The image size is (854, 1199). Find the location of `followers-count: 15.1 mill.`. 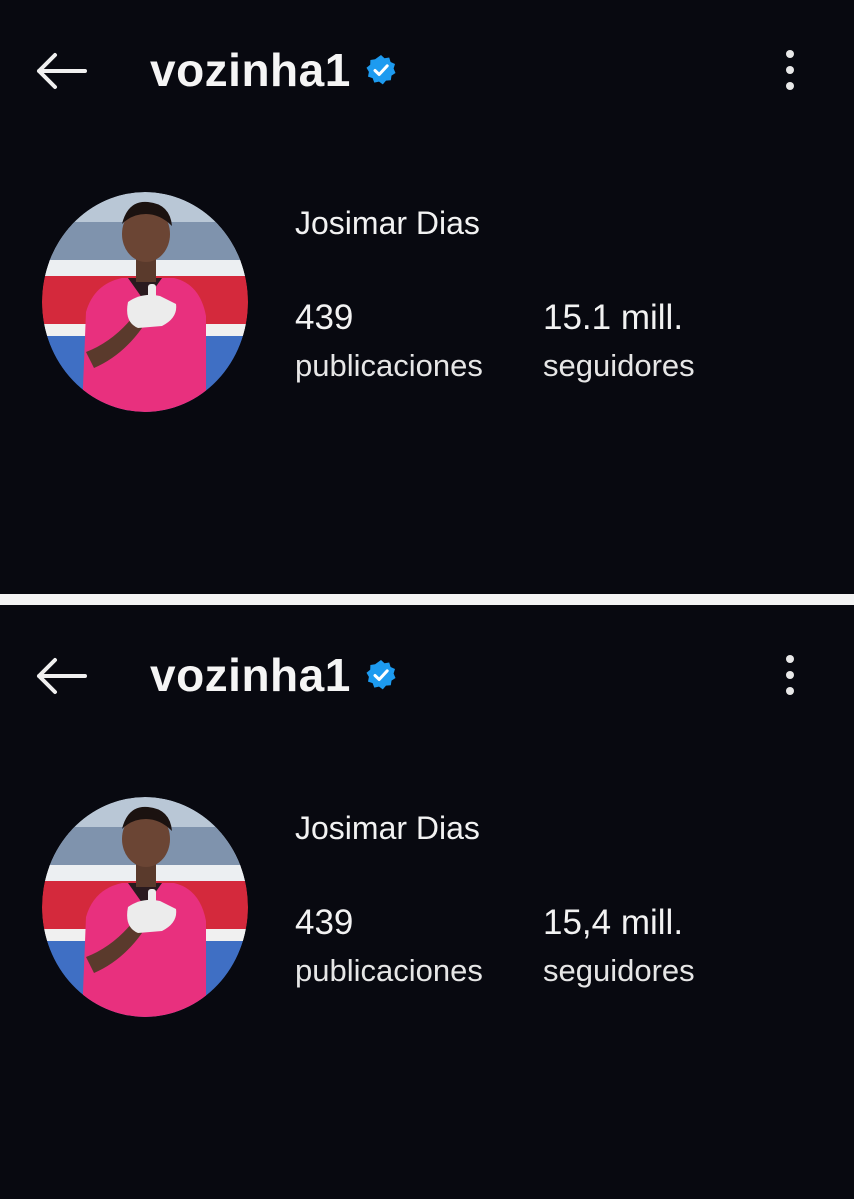

followers-count: 15.1 mill. is located at coordinates (613, 317).